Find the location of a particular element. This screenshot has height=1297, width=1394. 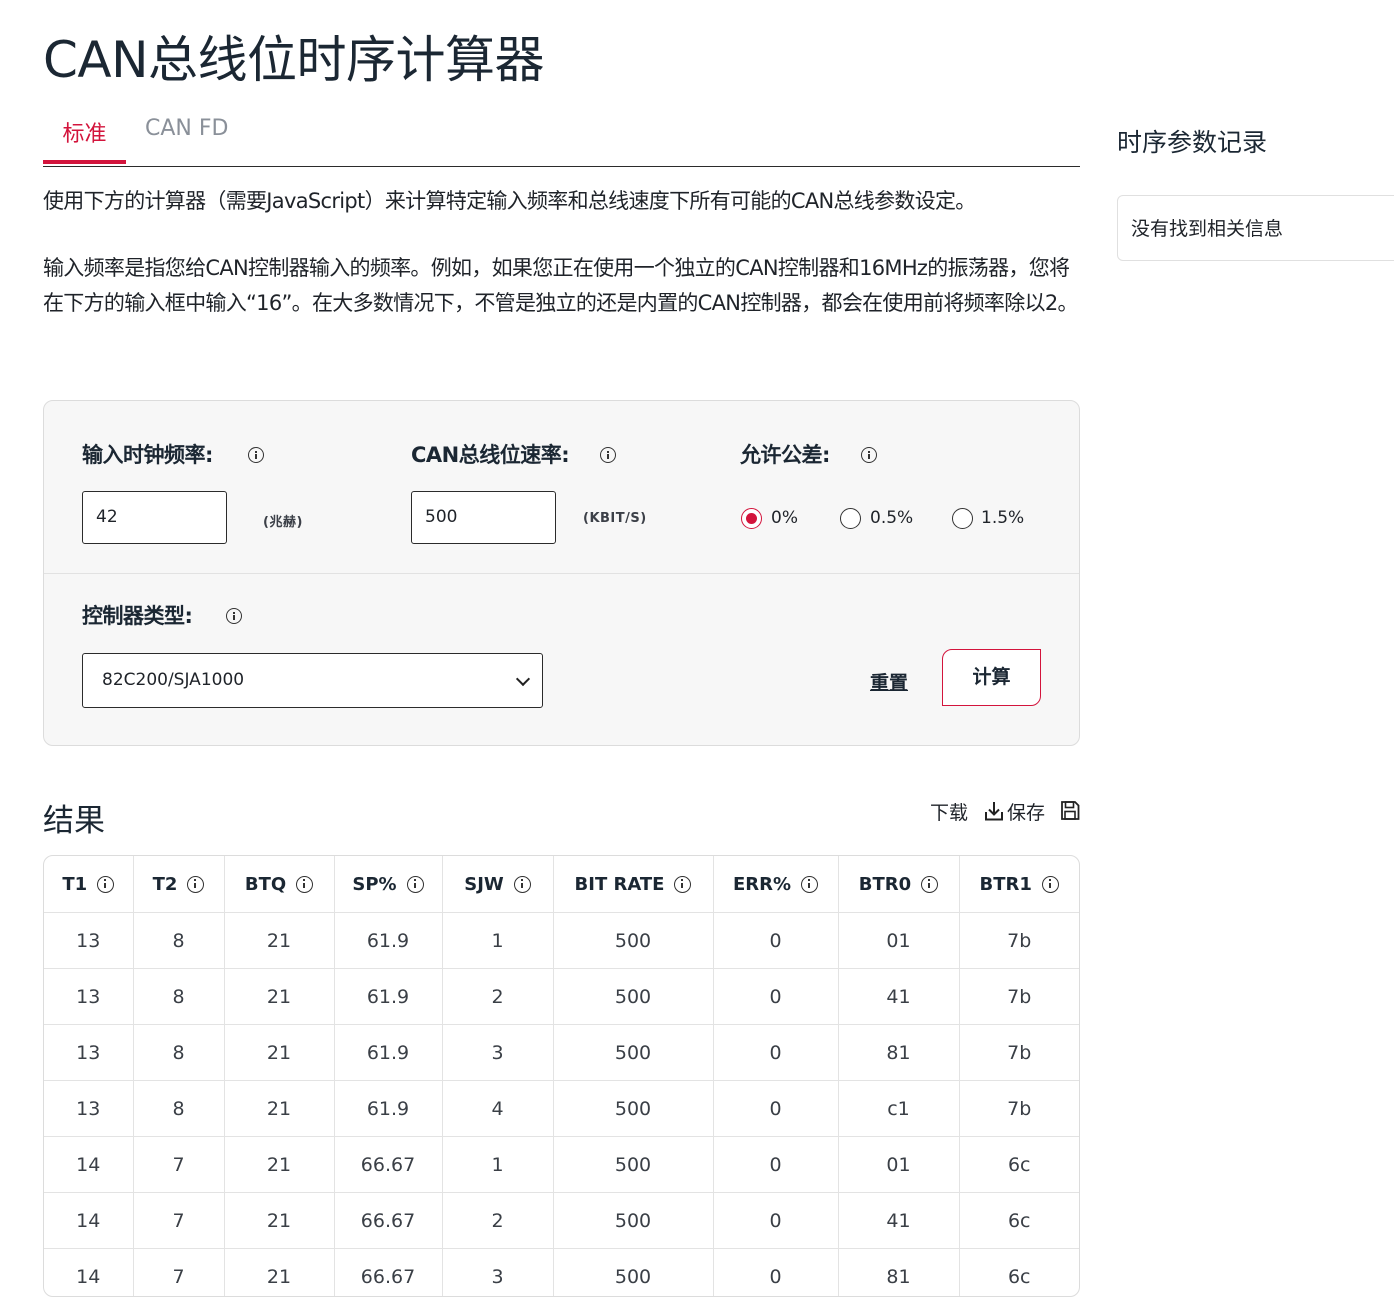

table-row: 1472166.6725000416c is located at coordinates (561, 1221).